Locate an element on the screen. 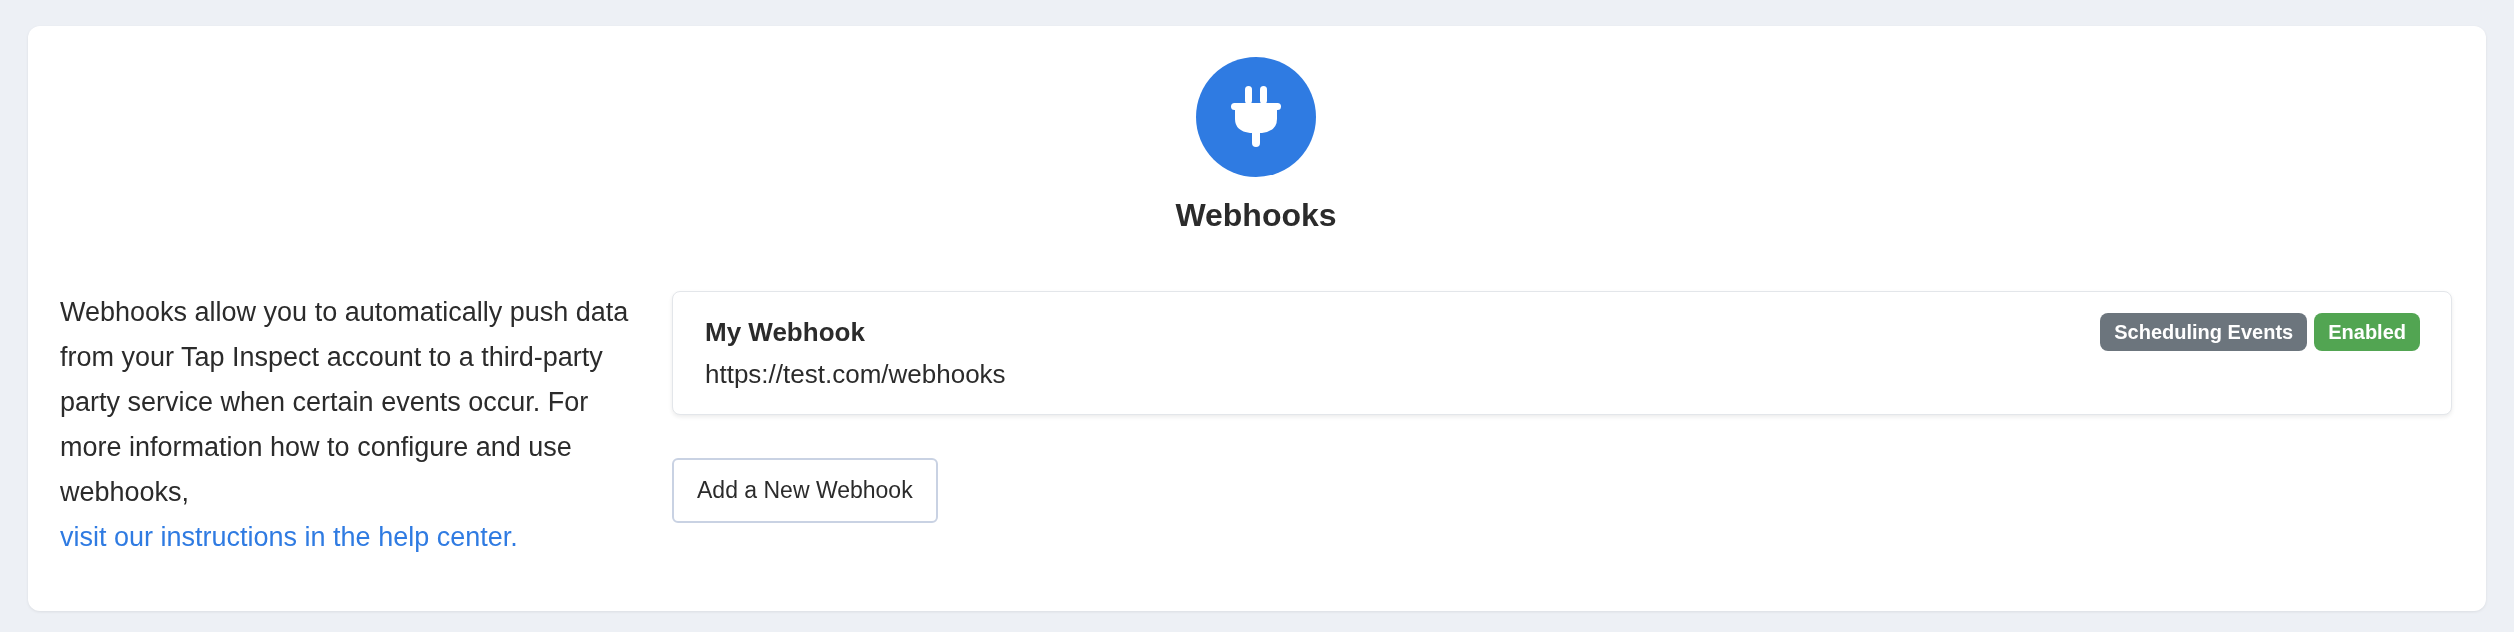  page-title: Webhooks is located at coordinates (1256, 215).